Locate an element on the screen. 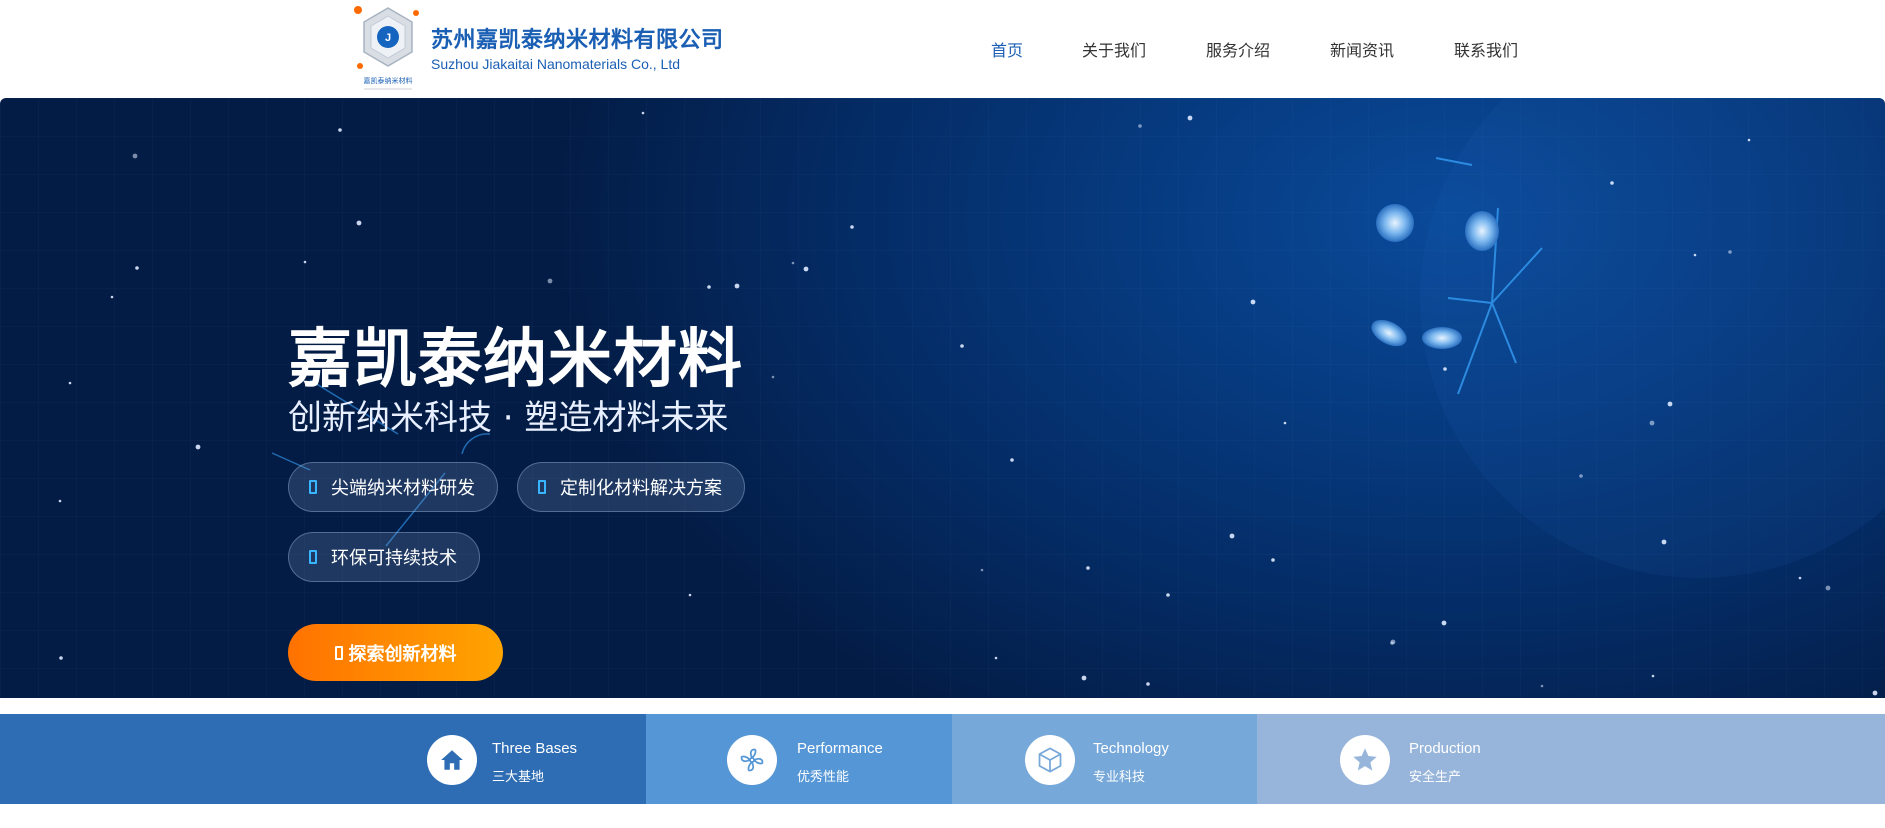 This screenshot has height=828, width=1885. tag-label: 尖端纳米材料研发 is located at coordinates (403, 488).